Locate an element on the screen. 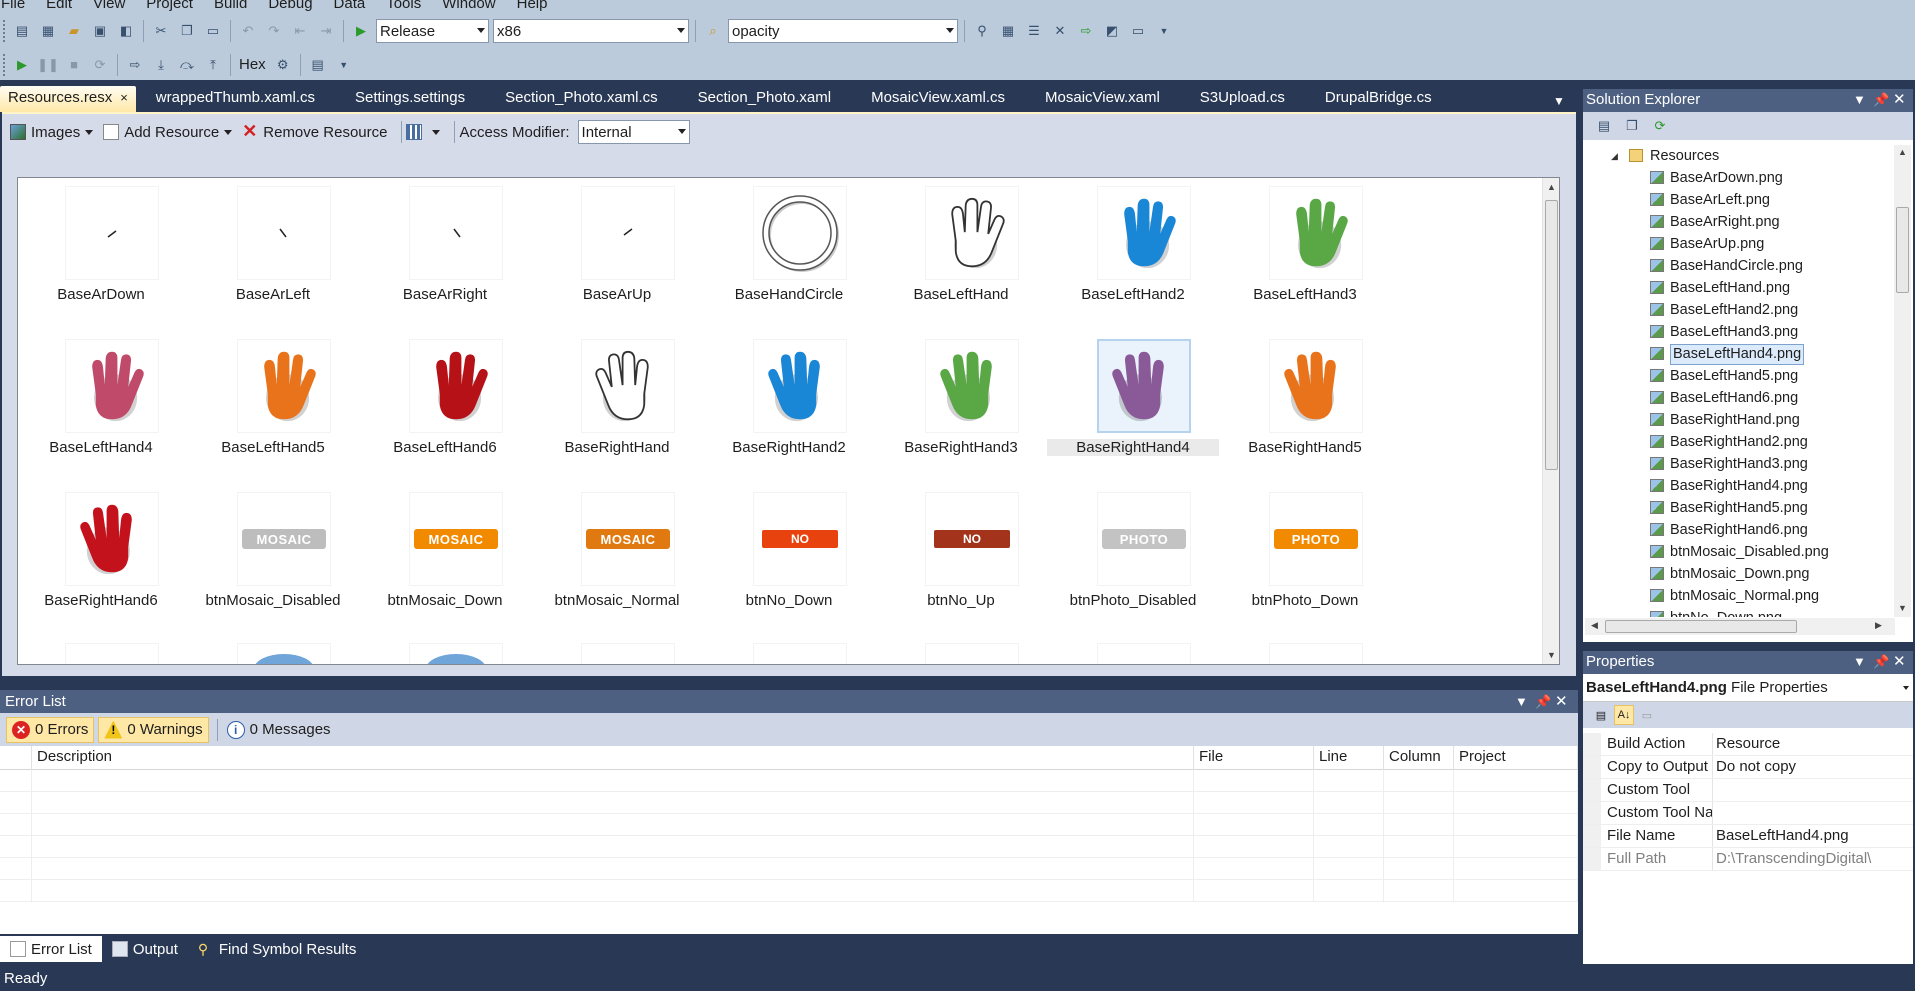  properties-window-icon: ☰ is located at coordinates (1034, 31).